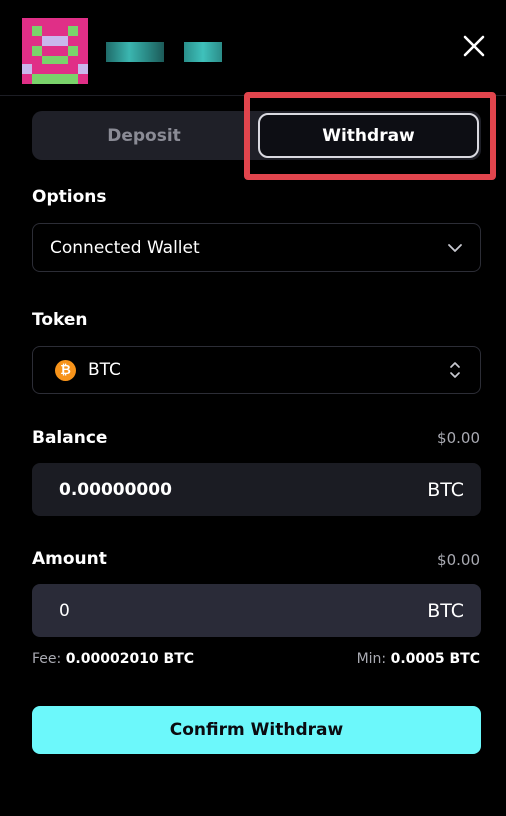  What do you see at coordinates (69, 559) in the screenshot?
I see `amount-label: Amount` at bounding box center [69, 559].